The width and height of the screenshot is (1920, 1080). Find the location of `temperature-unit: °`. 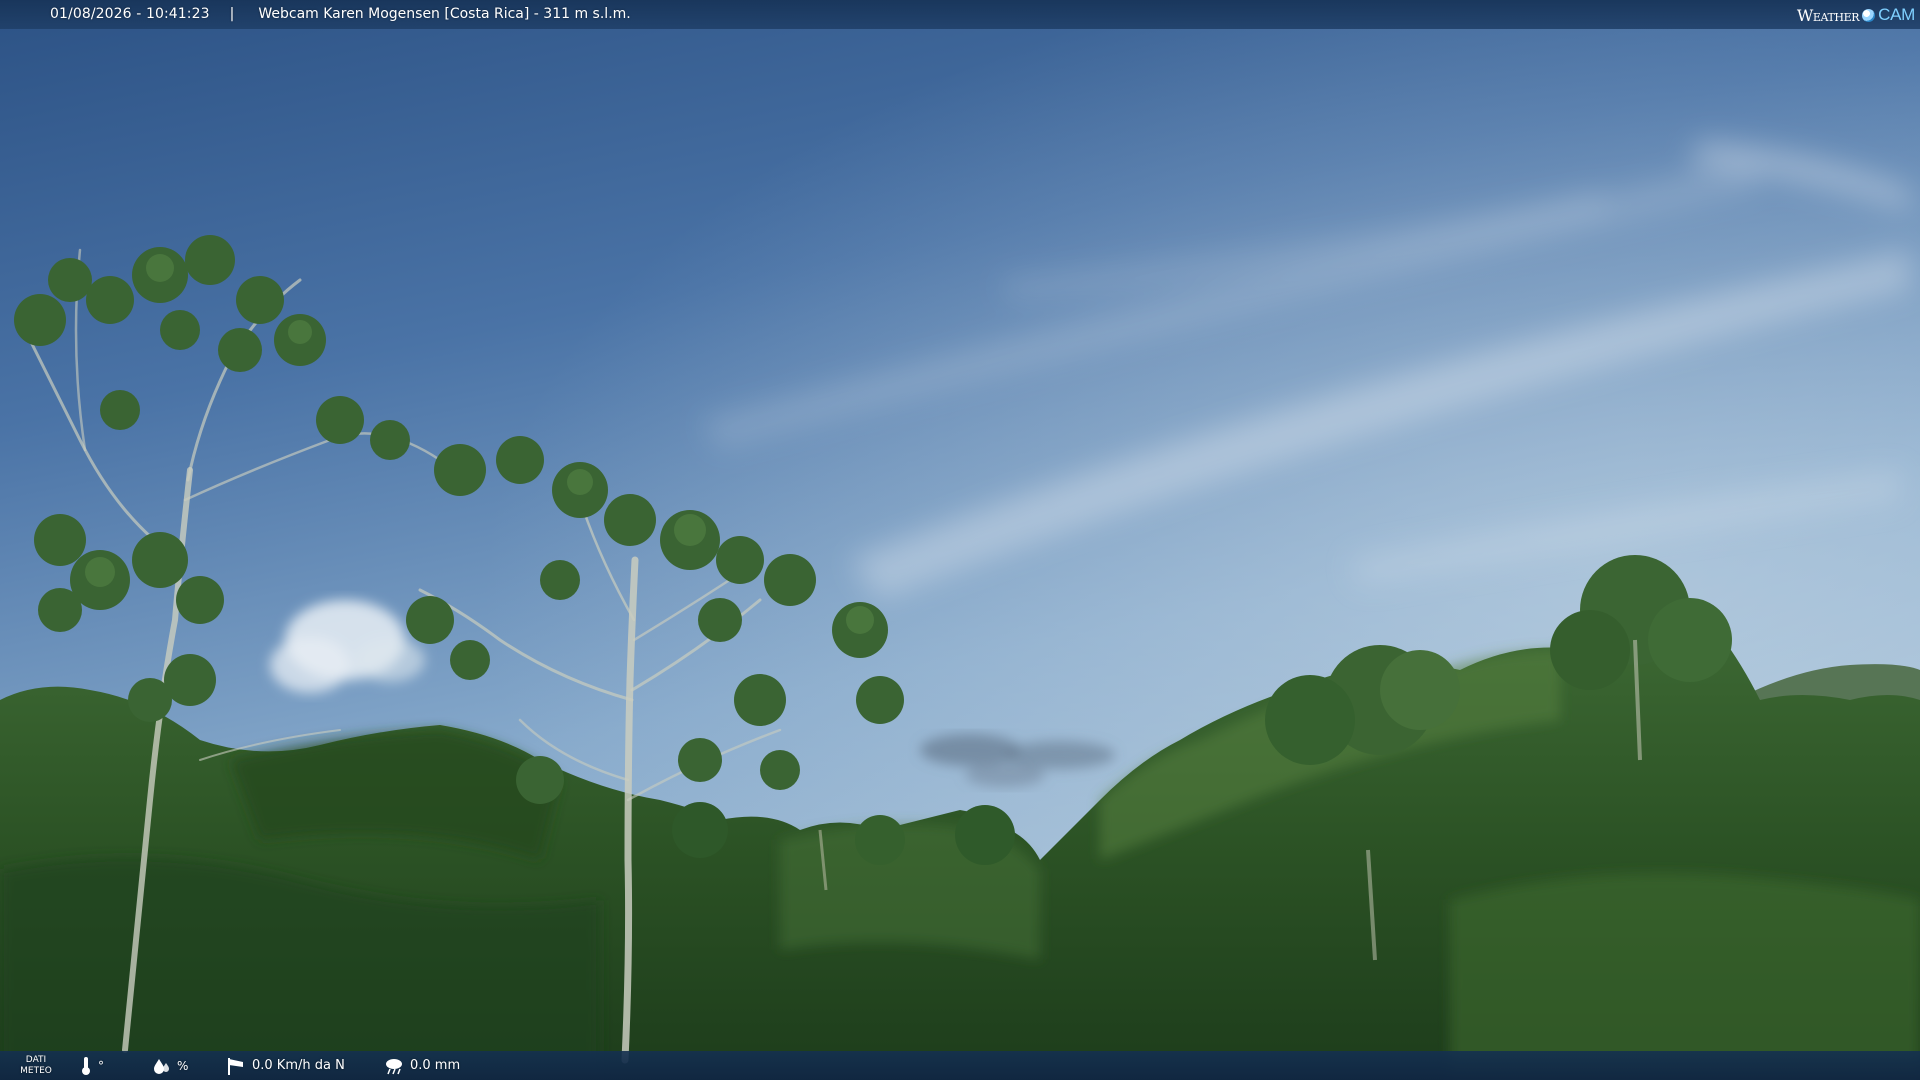

temperature-unit: ° is located at coordinates (101, 1065).